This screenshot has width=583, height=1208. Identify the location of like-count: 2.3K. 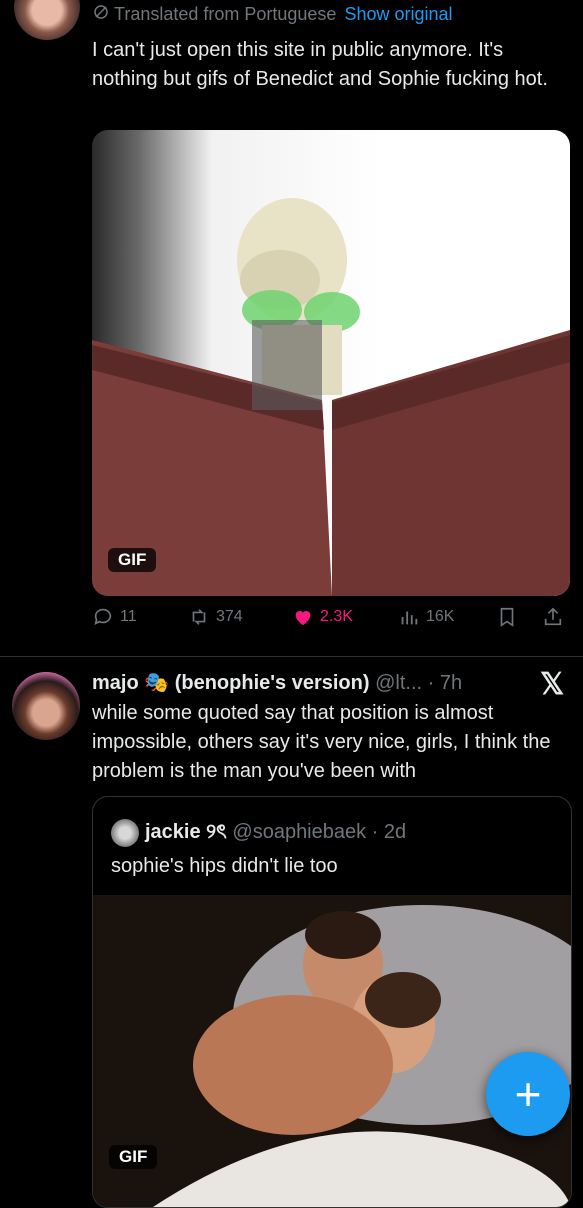
(336, 616).